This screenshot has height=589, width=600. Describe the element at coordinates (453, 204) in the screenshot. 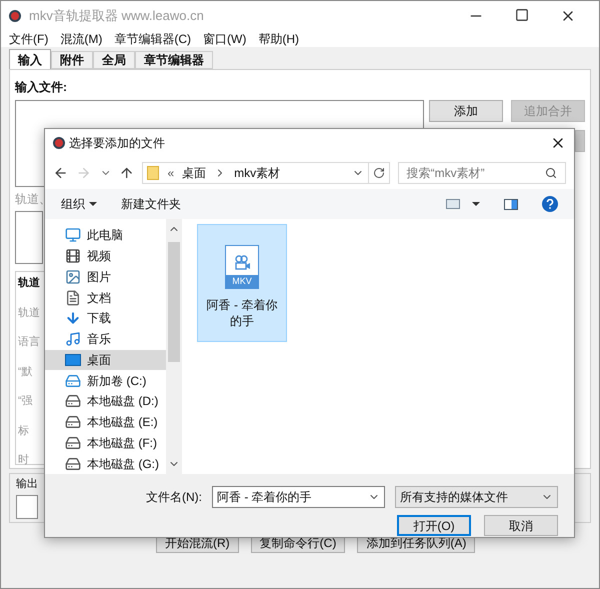

I see `view-icon` at that location.